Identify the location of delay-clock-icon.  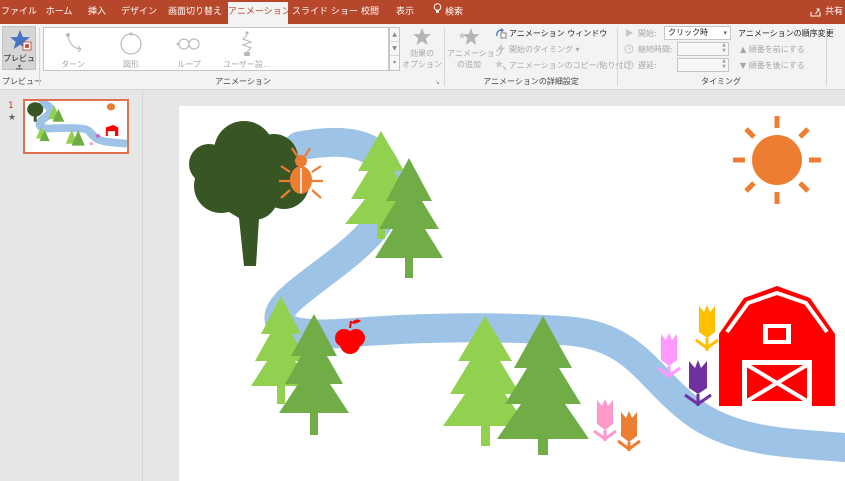
(629, 65).